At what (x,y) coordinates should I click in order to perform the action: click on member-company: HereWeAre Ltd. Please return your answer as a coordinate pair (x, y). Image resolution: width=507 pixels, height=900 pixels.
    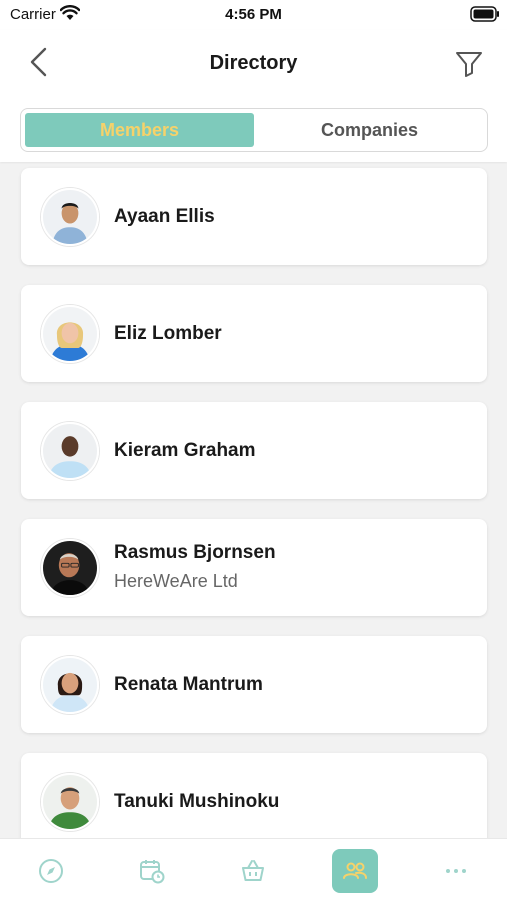
    Looking at the image, I should click on (176, 581).